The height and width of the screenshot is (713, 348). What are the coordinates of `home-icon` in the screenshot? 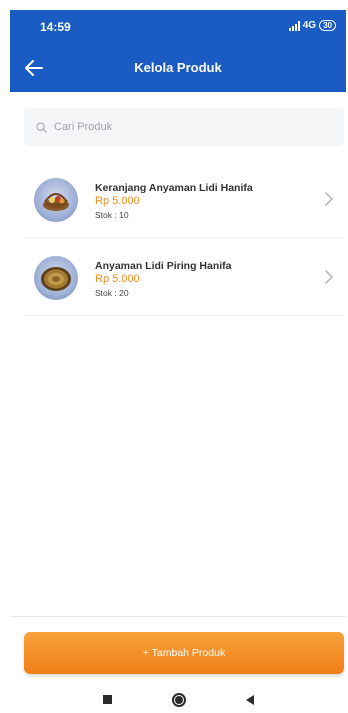 It's located at (178, 699).